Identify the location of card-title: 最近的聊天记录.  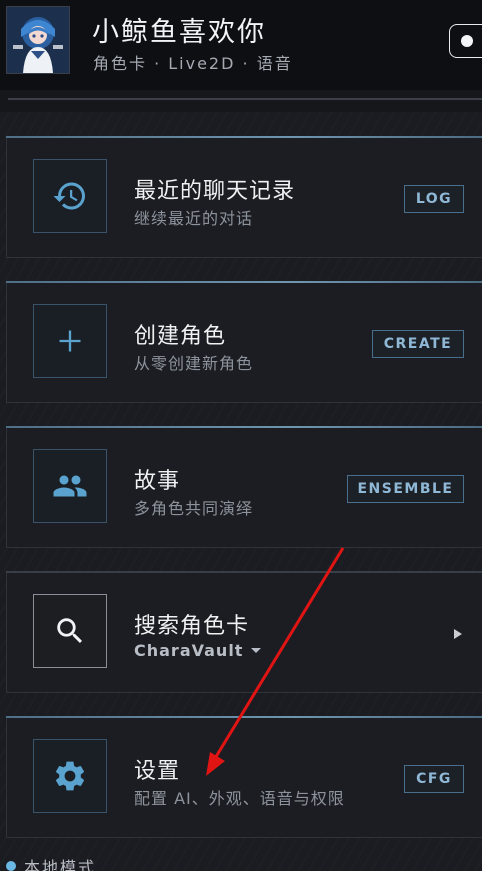
(215, 191).